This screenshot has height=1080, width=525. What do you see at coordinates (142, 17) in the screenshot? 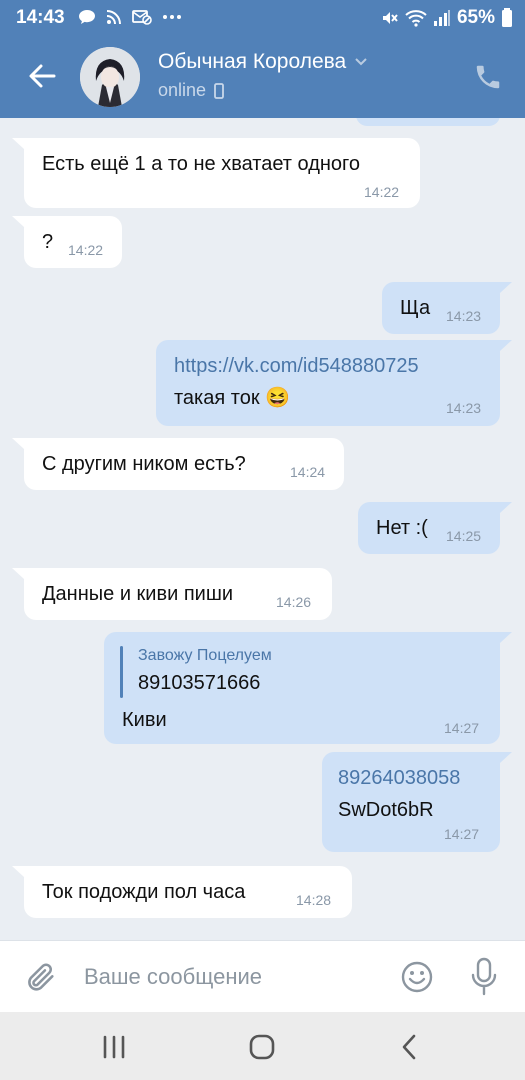
I see `mail-blocked-icon` at bounding box center [142, 17].